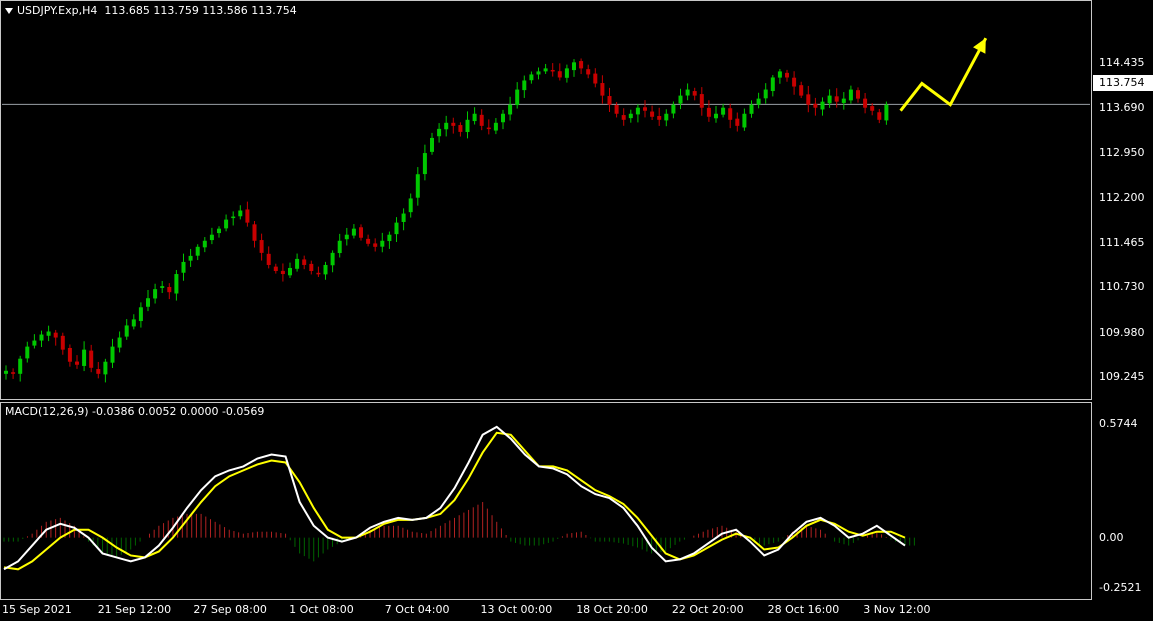  I want to click on macd-tick-label: -0.2521, so click(1120, 587).